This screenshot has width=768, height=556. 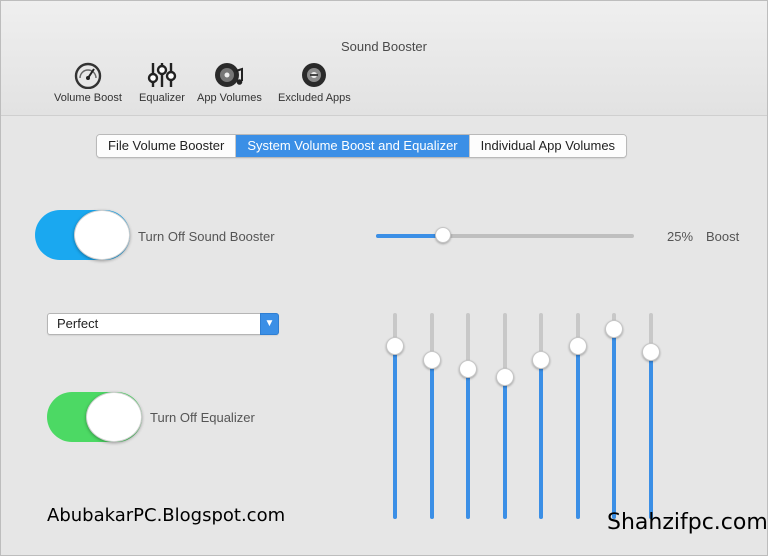 What do you see at coordinates (102, 235) in the screenshot?
I see `sound-booster-toggle-knob` at bounding box center [102, 235].